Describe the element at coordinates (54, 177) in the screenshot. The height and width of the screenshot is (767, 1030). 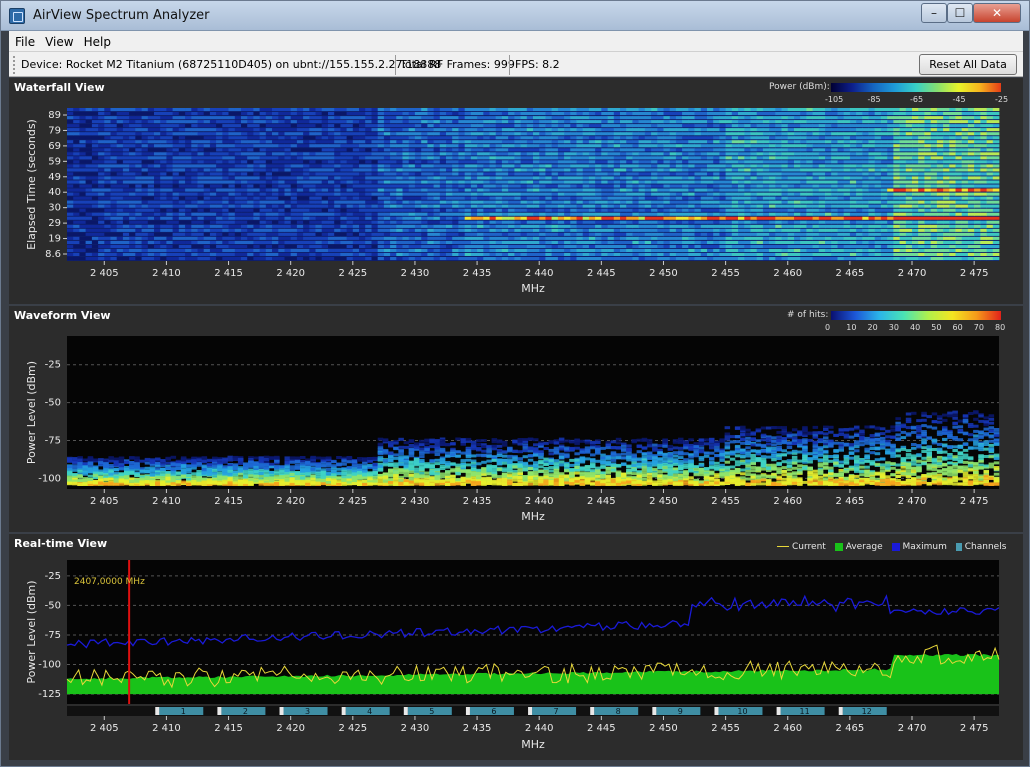
I see `y-tick-label: 49` at that location.